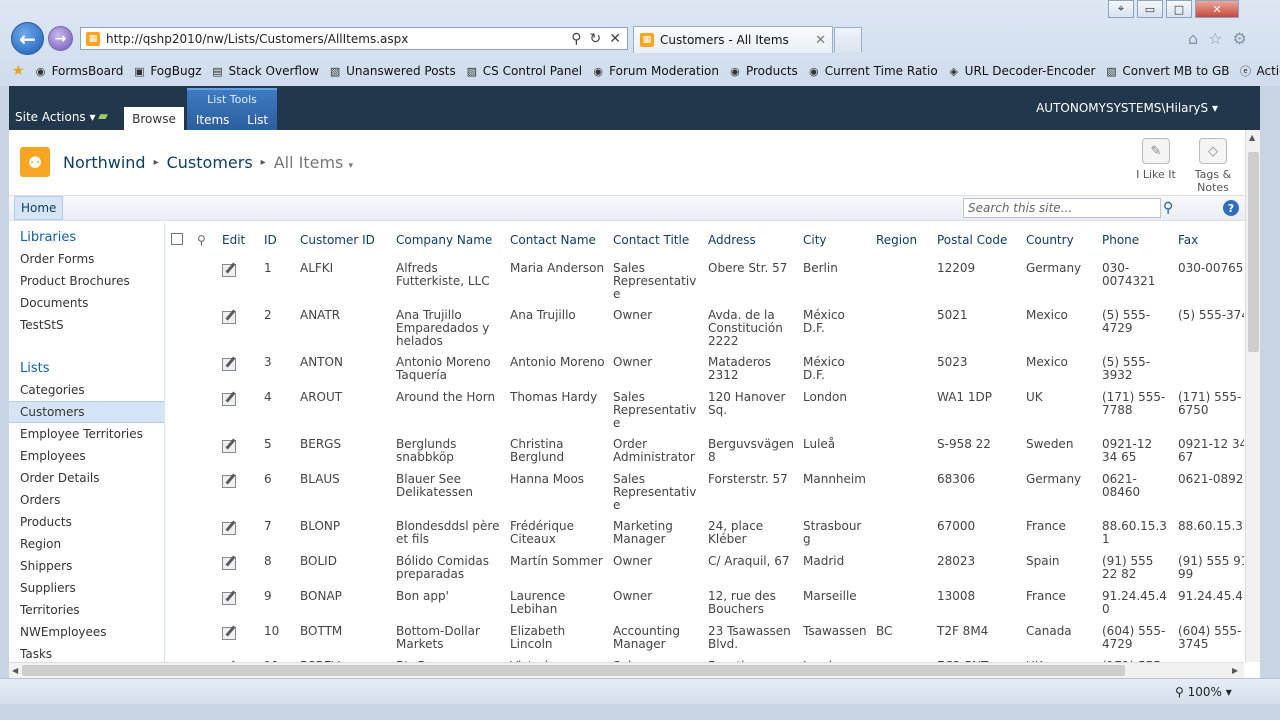 The height and width of the screenshot is (720, 1280). I want to click on scroll-left-icon: ◀, so click(15, 670).